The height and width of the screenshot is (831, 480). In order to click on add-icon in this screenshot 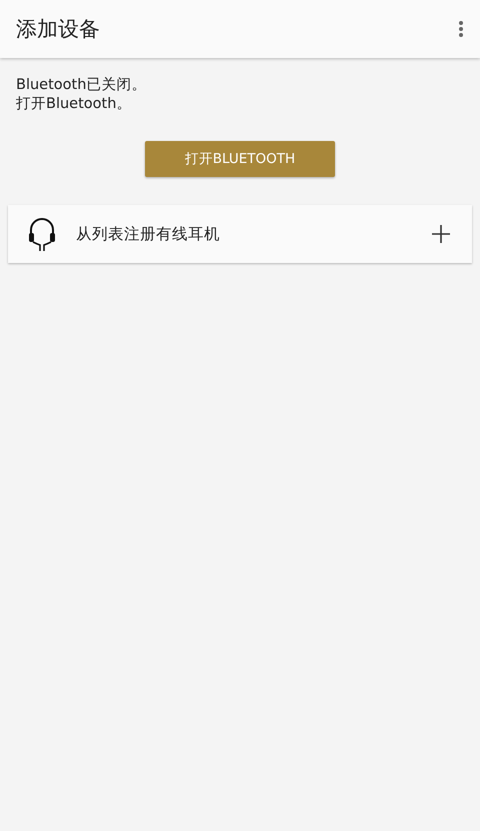, I will do `click(441, 234)`.